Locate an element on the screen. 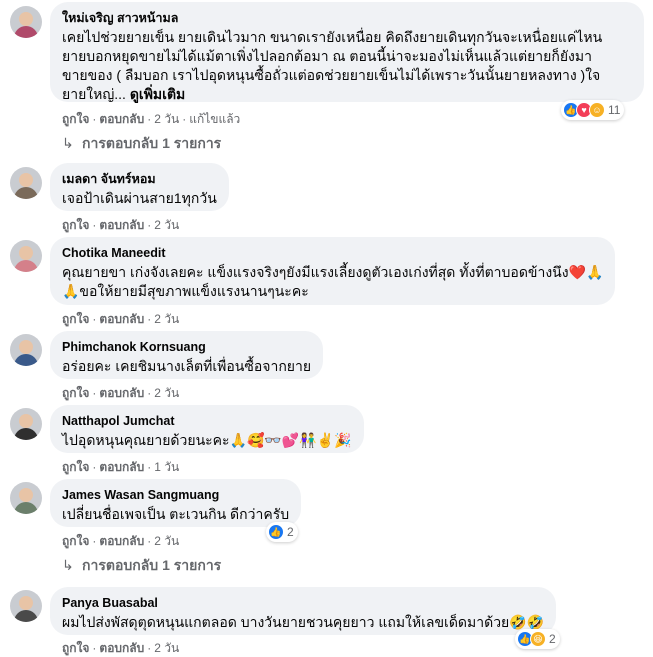 Image resolution: width=653 pixels, height=657 pixels. comment-author: ใหม่เจริญ สาวหน้ามล is located at coordinates (347, 18).